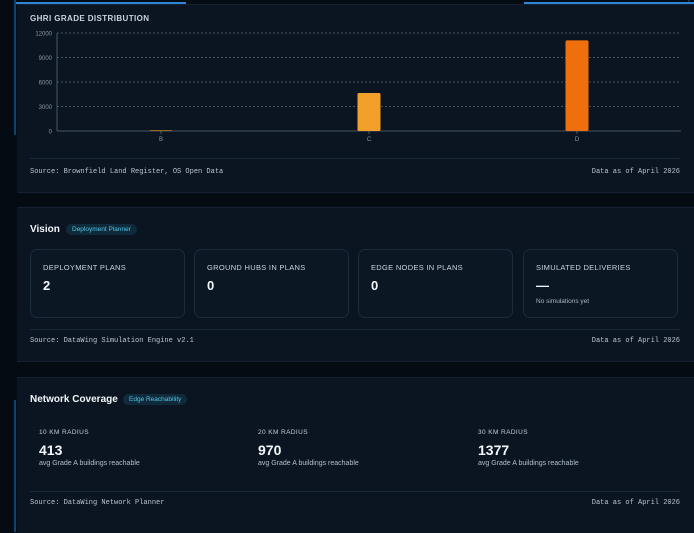  Describe the element at coordinates (577, 85) in the screenshot. I see `bar-D` at that location.